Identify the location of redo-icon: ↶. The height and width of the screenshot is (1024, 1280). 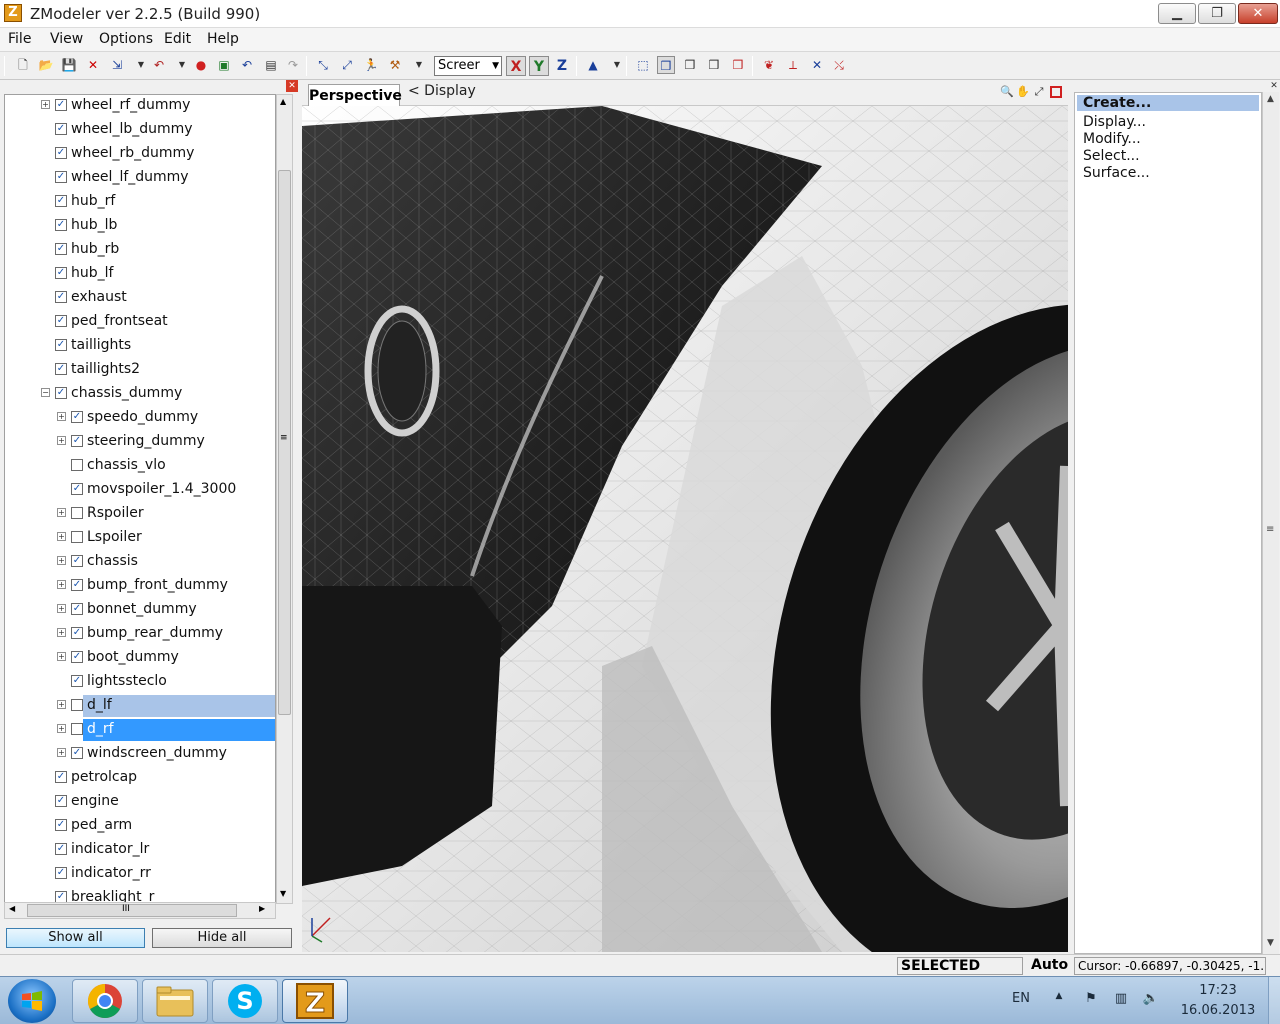
(247, 65).